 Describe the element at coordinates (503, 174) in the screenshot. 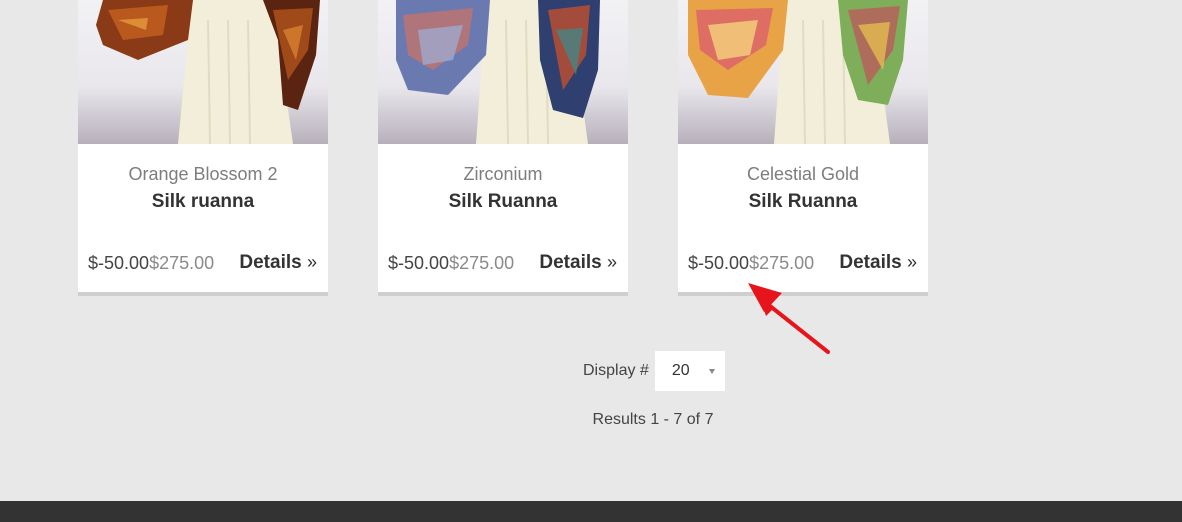

I see `product-color-name: Zirconium` at that location.